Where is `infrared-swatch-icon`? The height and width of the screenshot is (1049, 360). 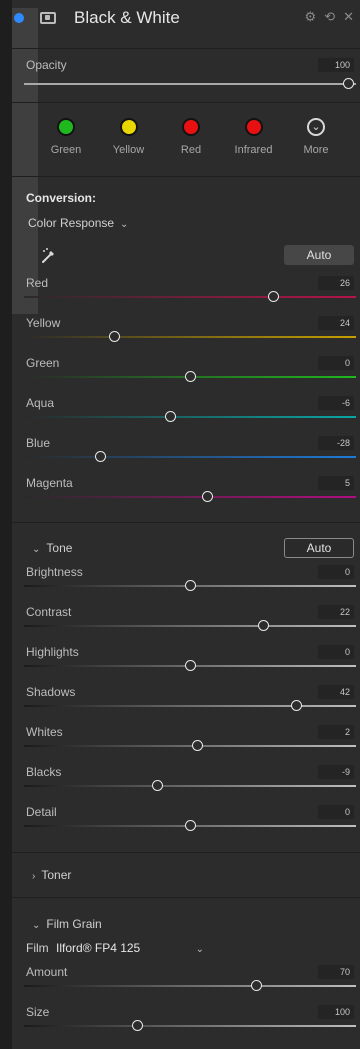 infrared-swatch-icon is located at coordinates (253, 127).